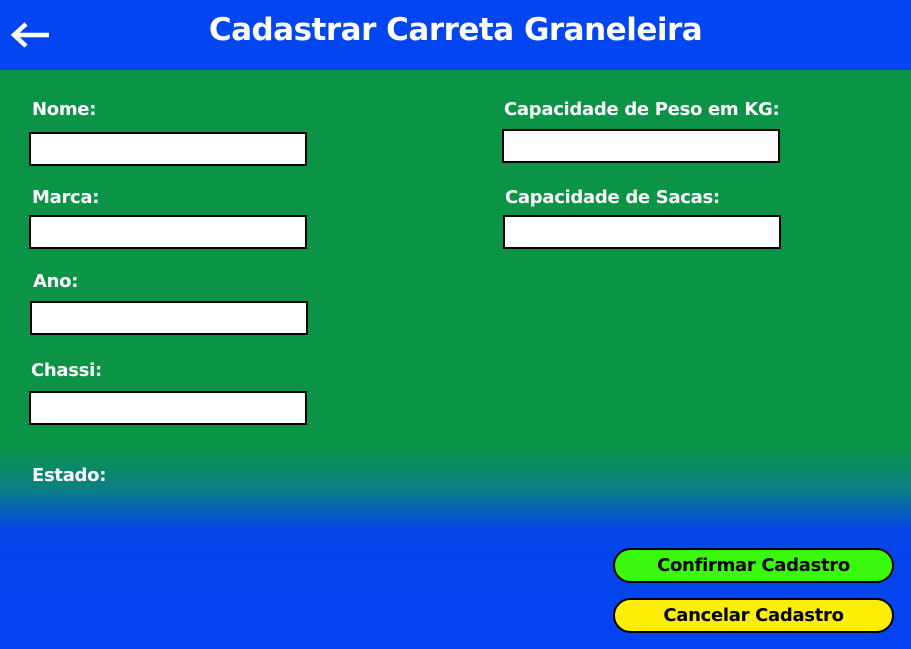 The image size is (911, 649). What do you see at coordinates (753, 565) in the screenshot?
I see `confirm-button: Confirmar Cadastro` at bounding box center [753, 565].